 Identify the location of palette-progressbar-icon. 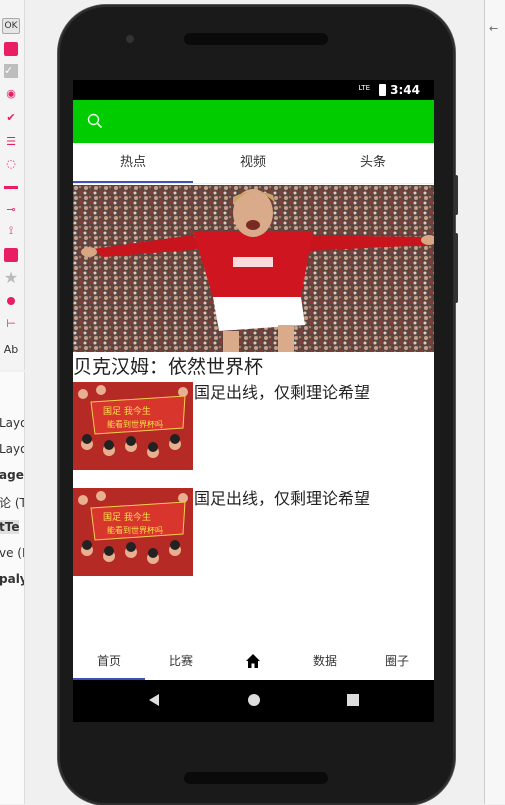
(11, 187).